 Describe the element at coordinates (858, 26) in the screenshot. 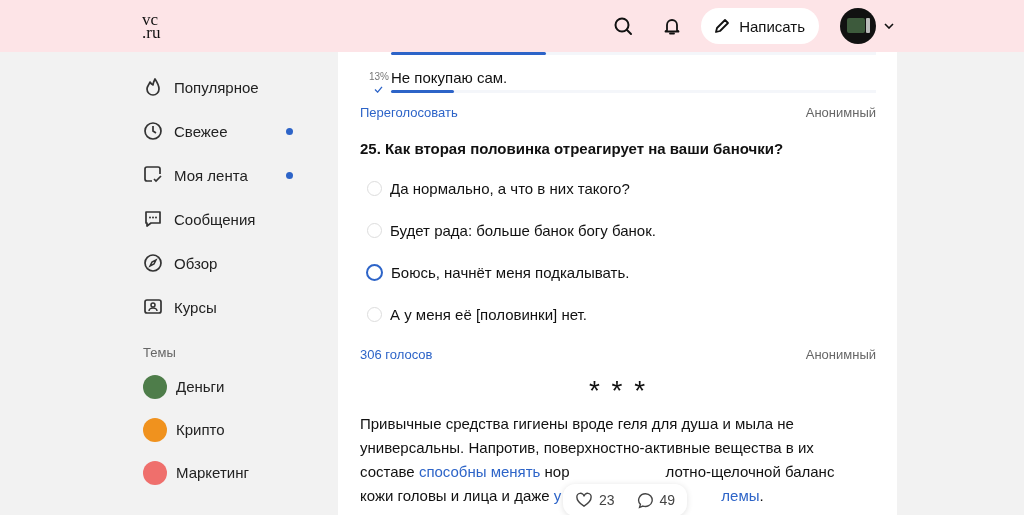

I see `avatar-icon` at that location.